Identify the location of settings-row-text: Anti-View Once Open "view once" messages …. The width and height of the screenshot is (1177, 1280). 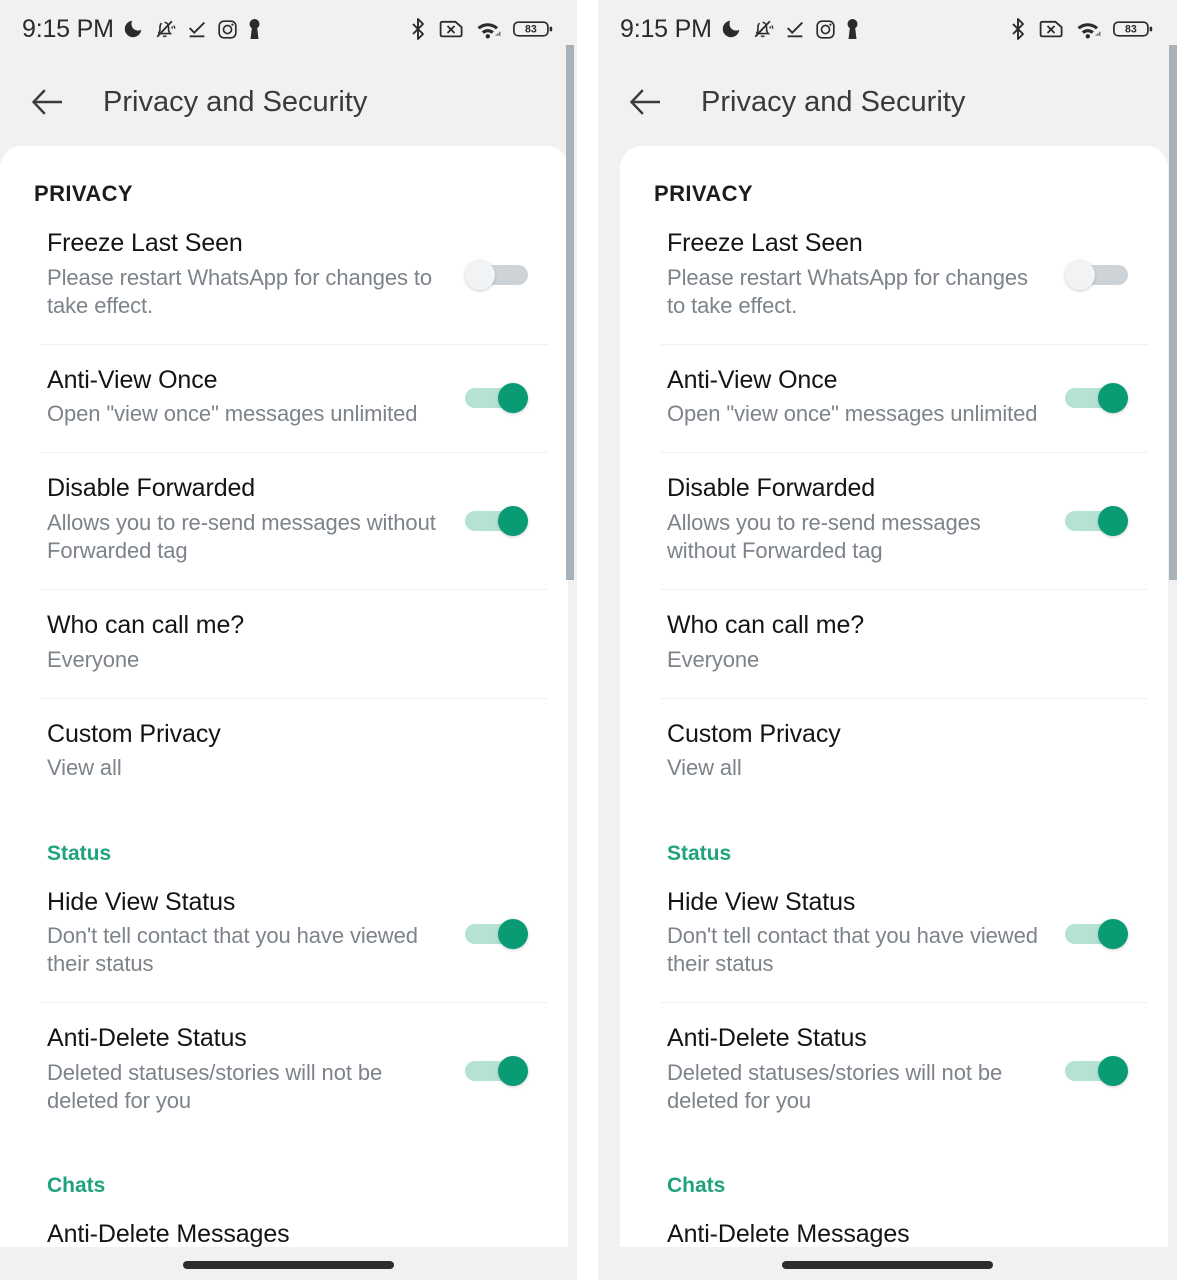
(860, 398).